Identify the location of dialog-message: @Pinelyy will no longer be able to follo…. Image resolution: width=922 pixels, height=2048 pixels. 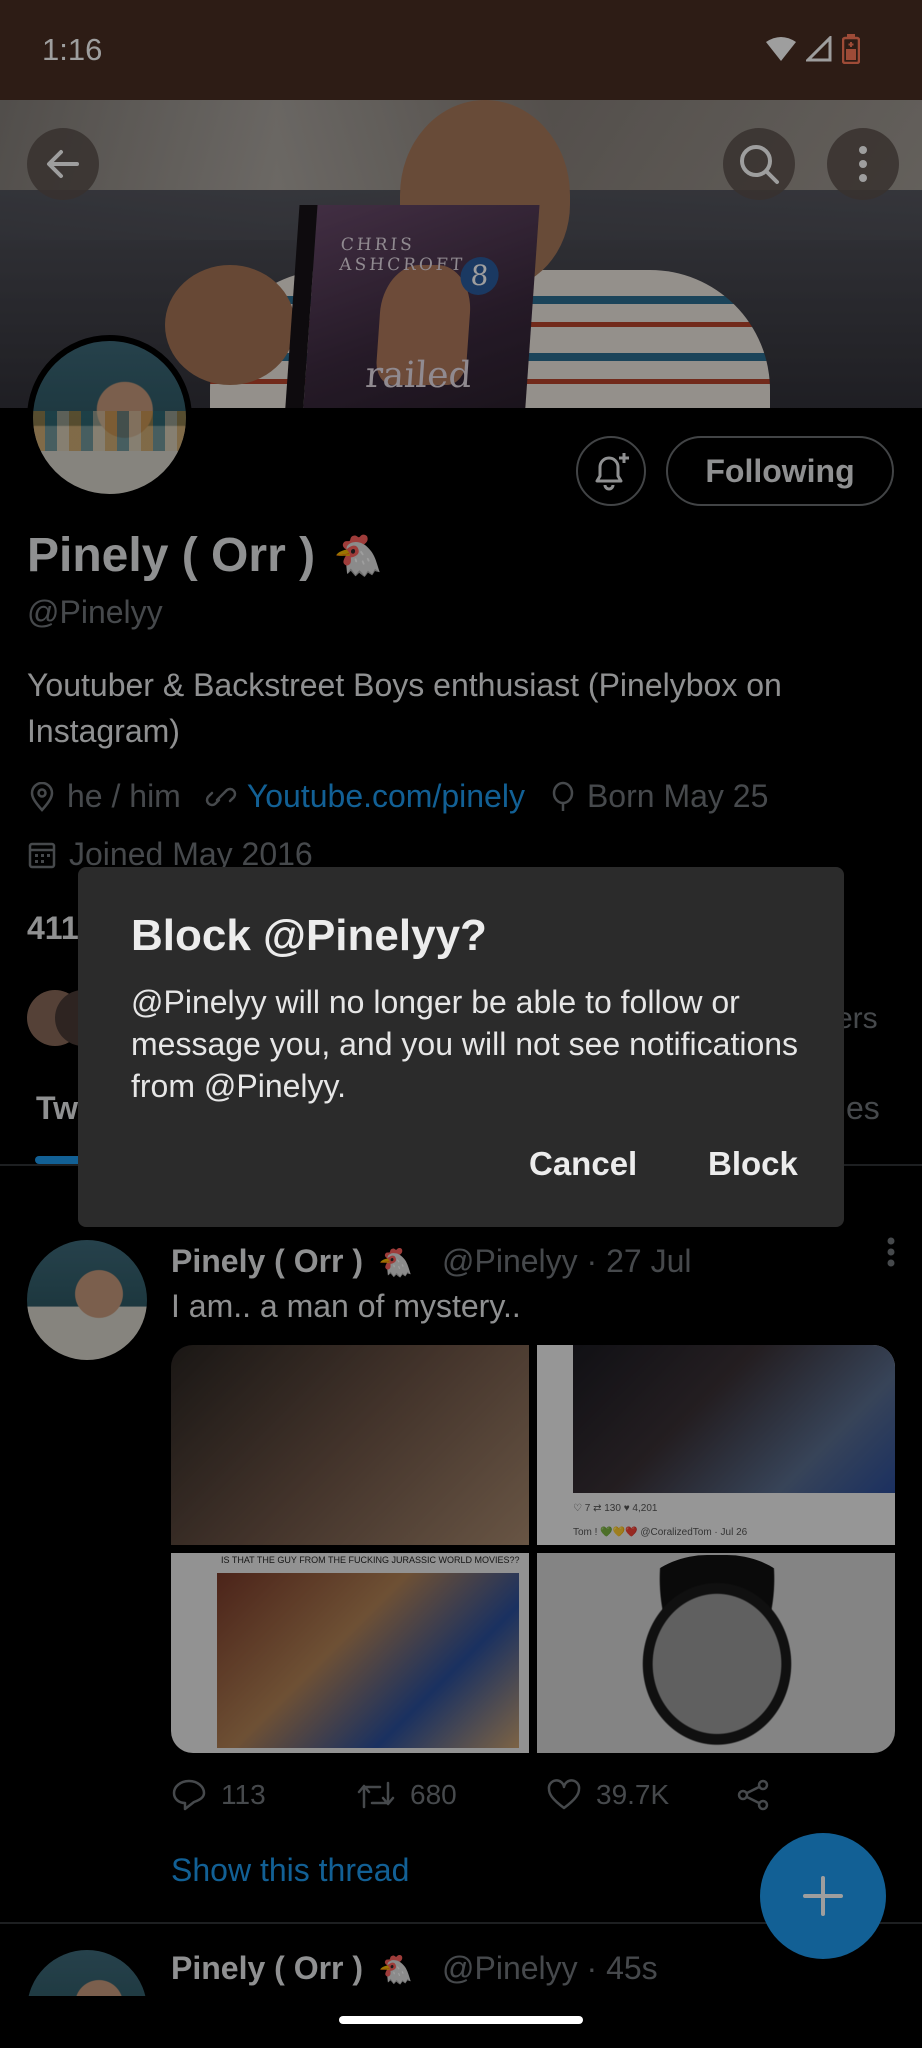
(465, 1044).